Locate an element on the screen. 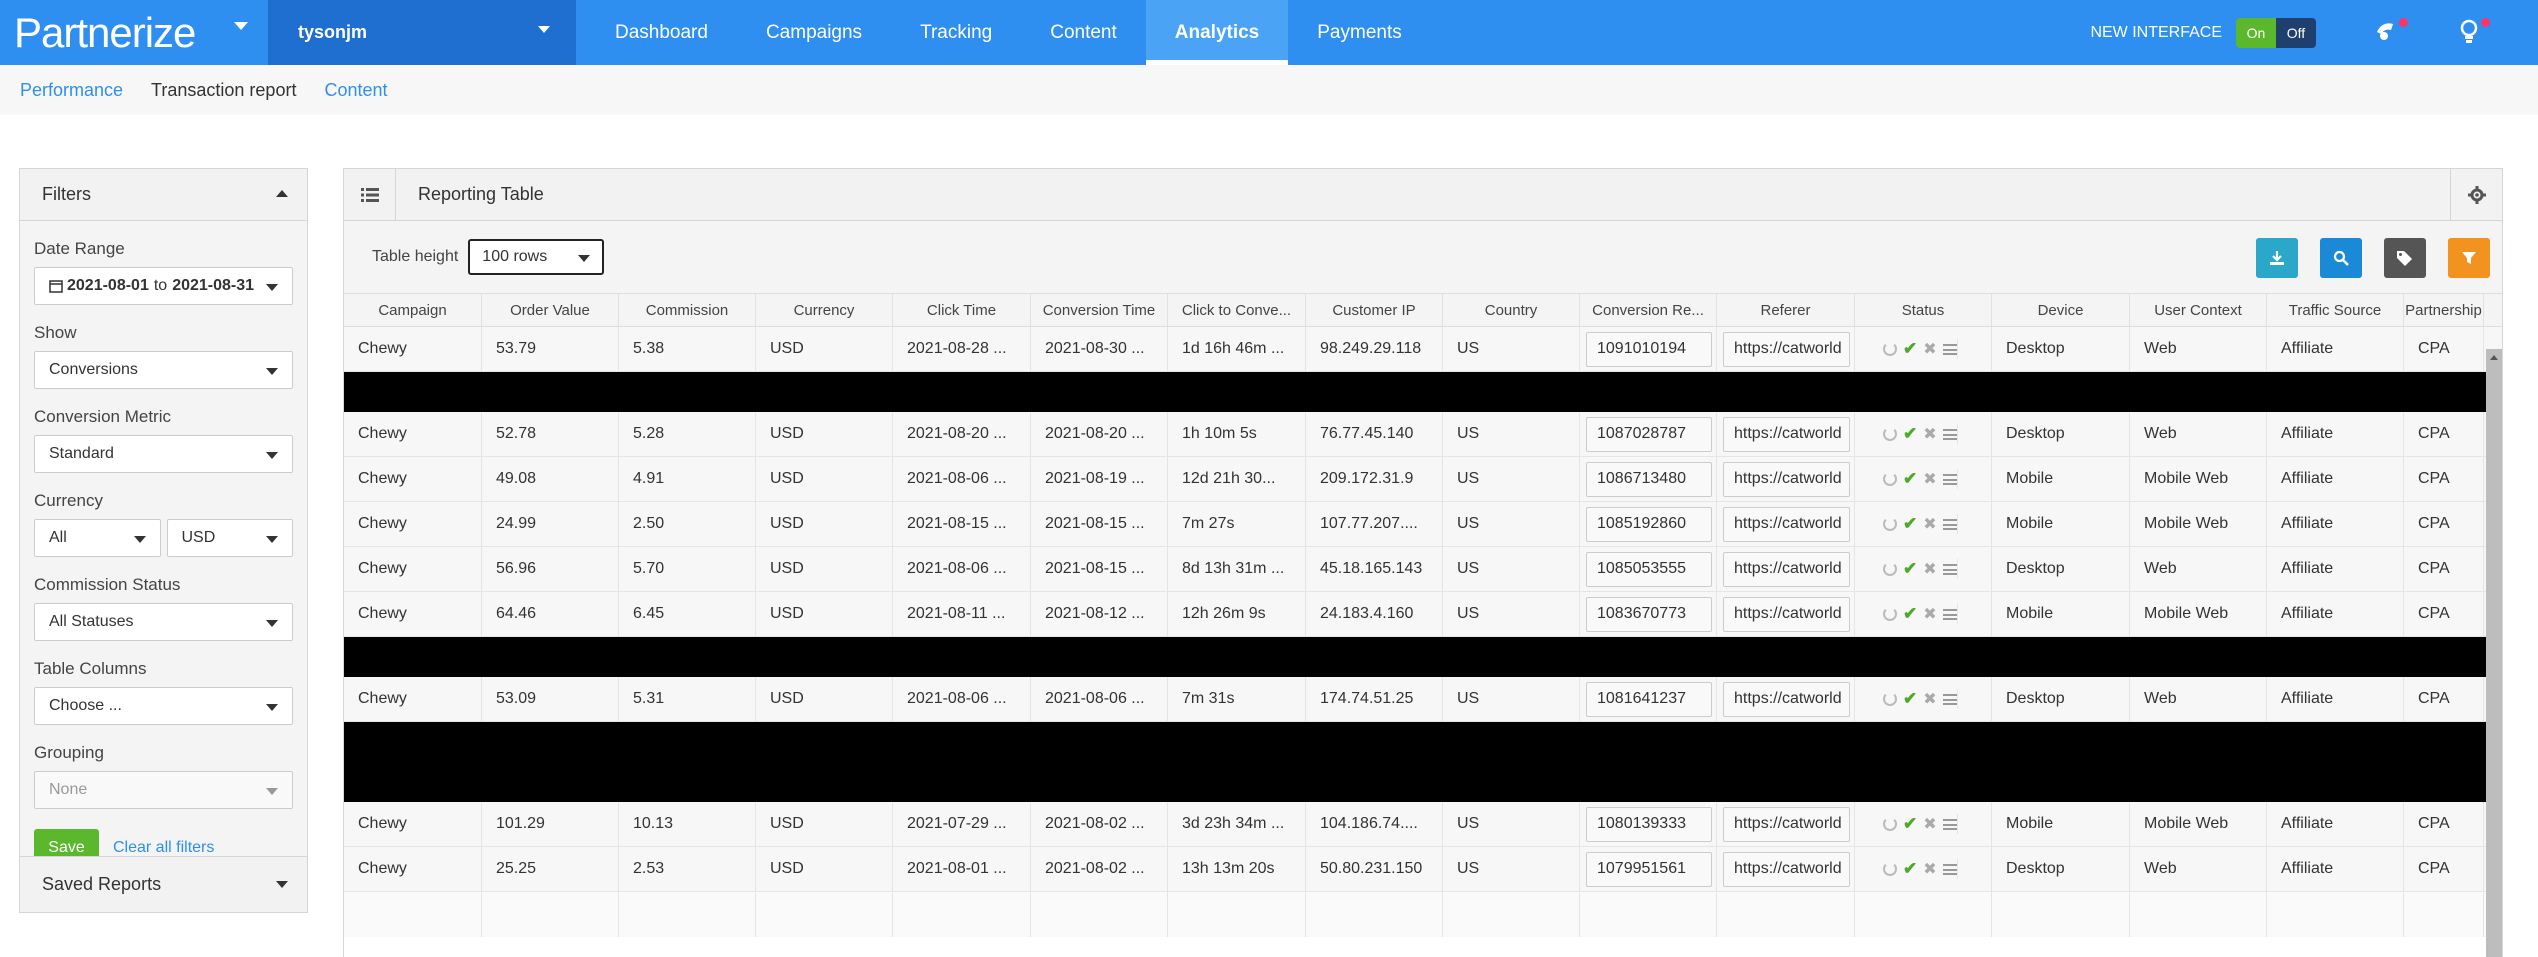 The image size is (2538, 957). tags-button is located at coordinates (2405, 258).